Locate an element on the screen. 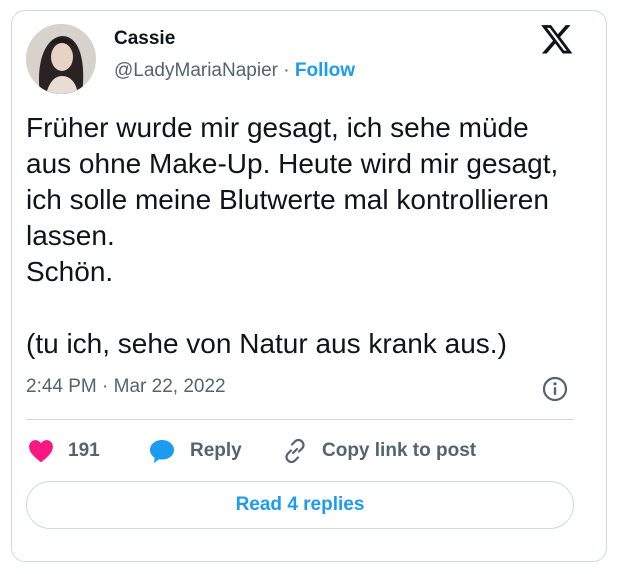 The width and height of the screenshot is (620, 574). reply-button: Reply is located at coordinates (195, 451).